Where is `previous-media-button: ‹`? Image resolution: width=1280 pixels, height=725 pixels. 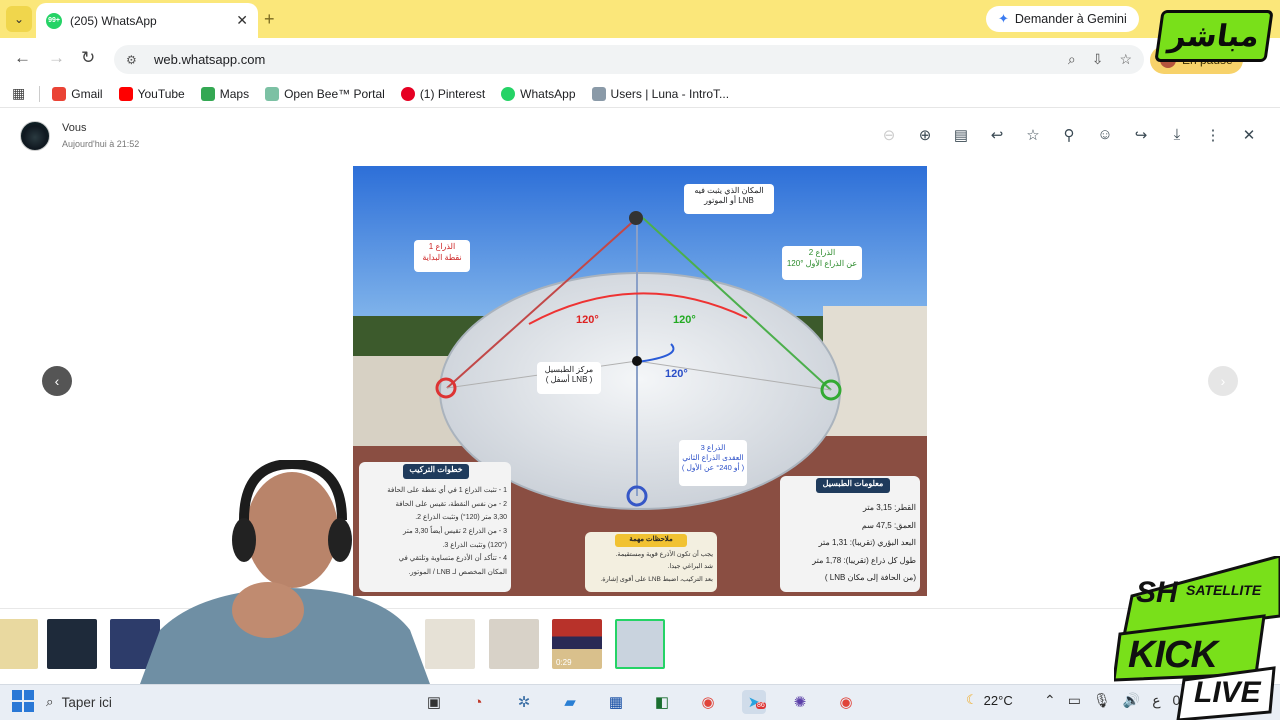 previous-media-button: ‹ is located at coordinates (57, 381).